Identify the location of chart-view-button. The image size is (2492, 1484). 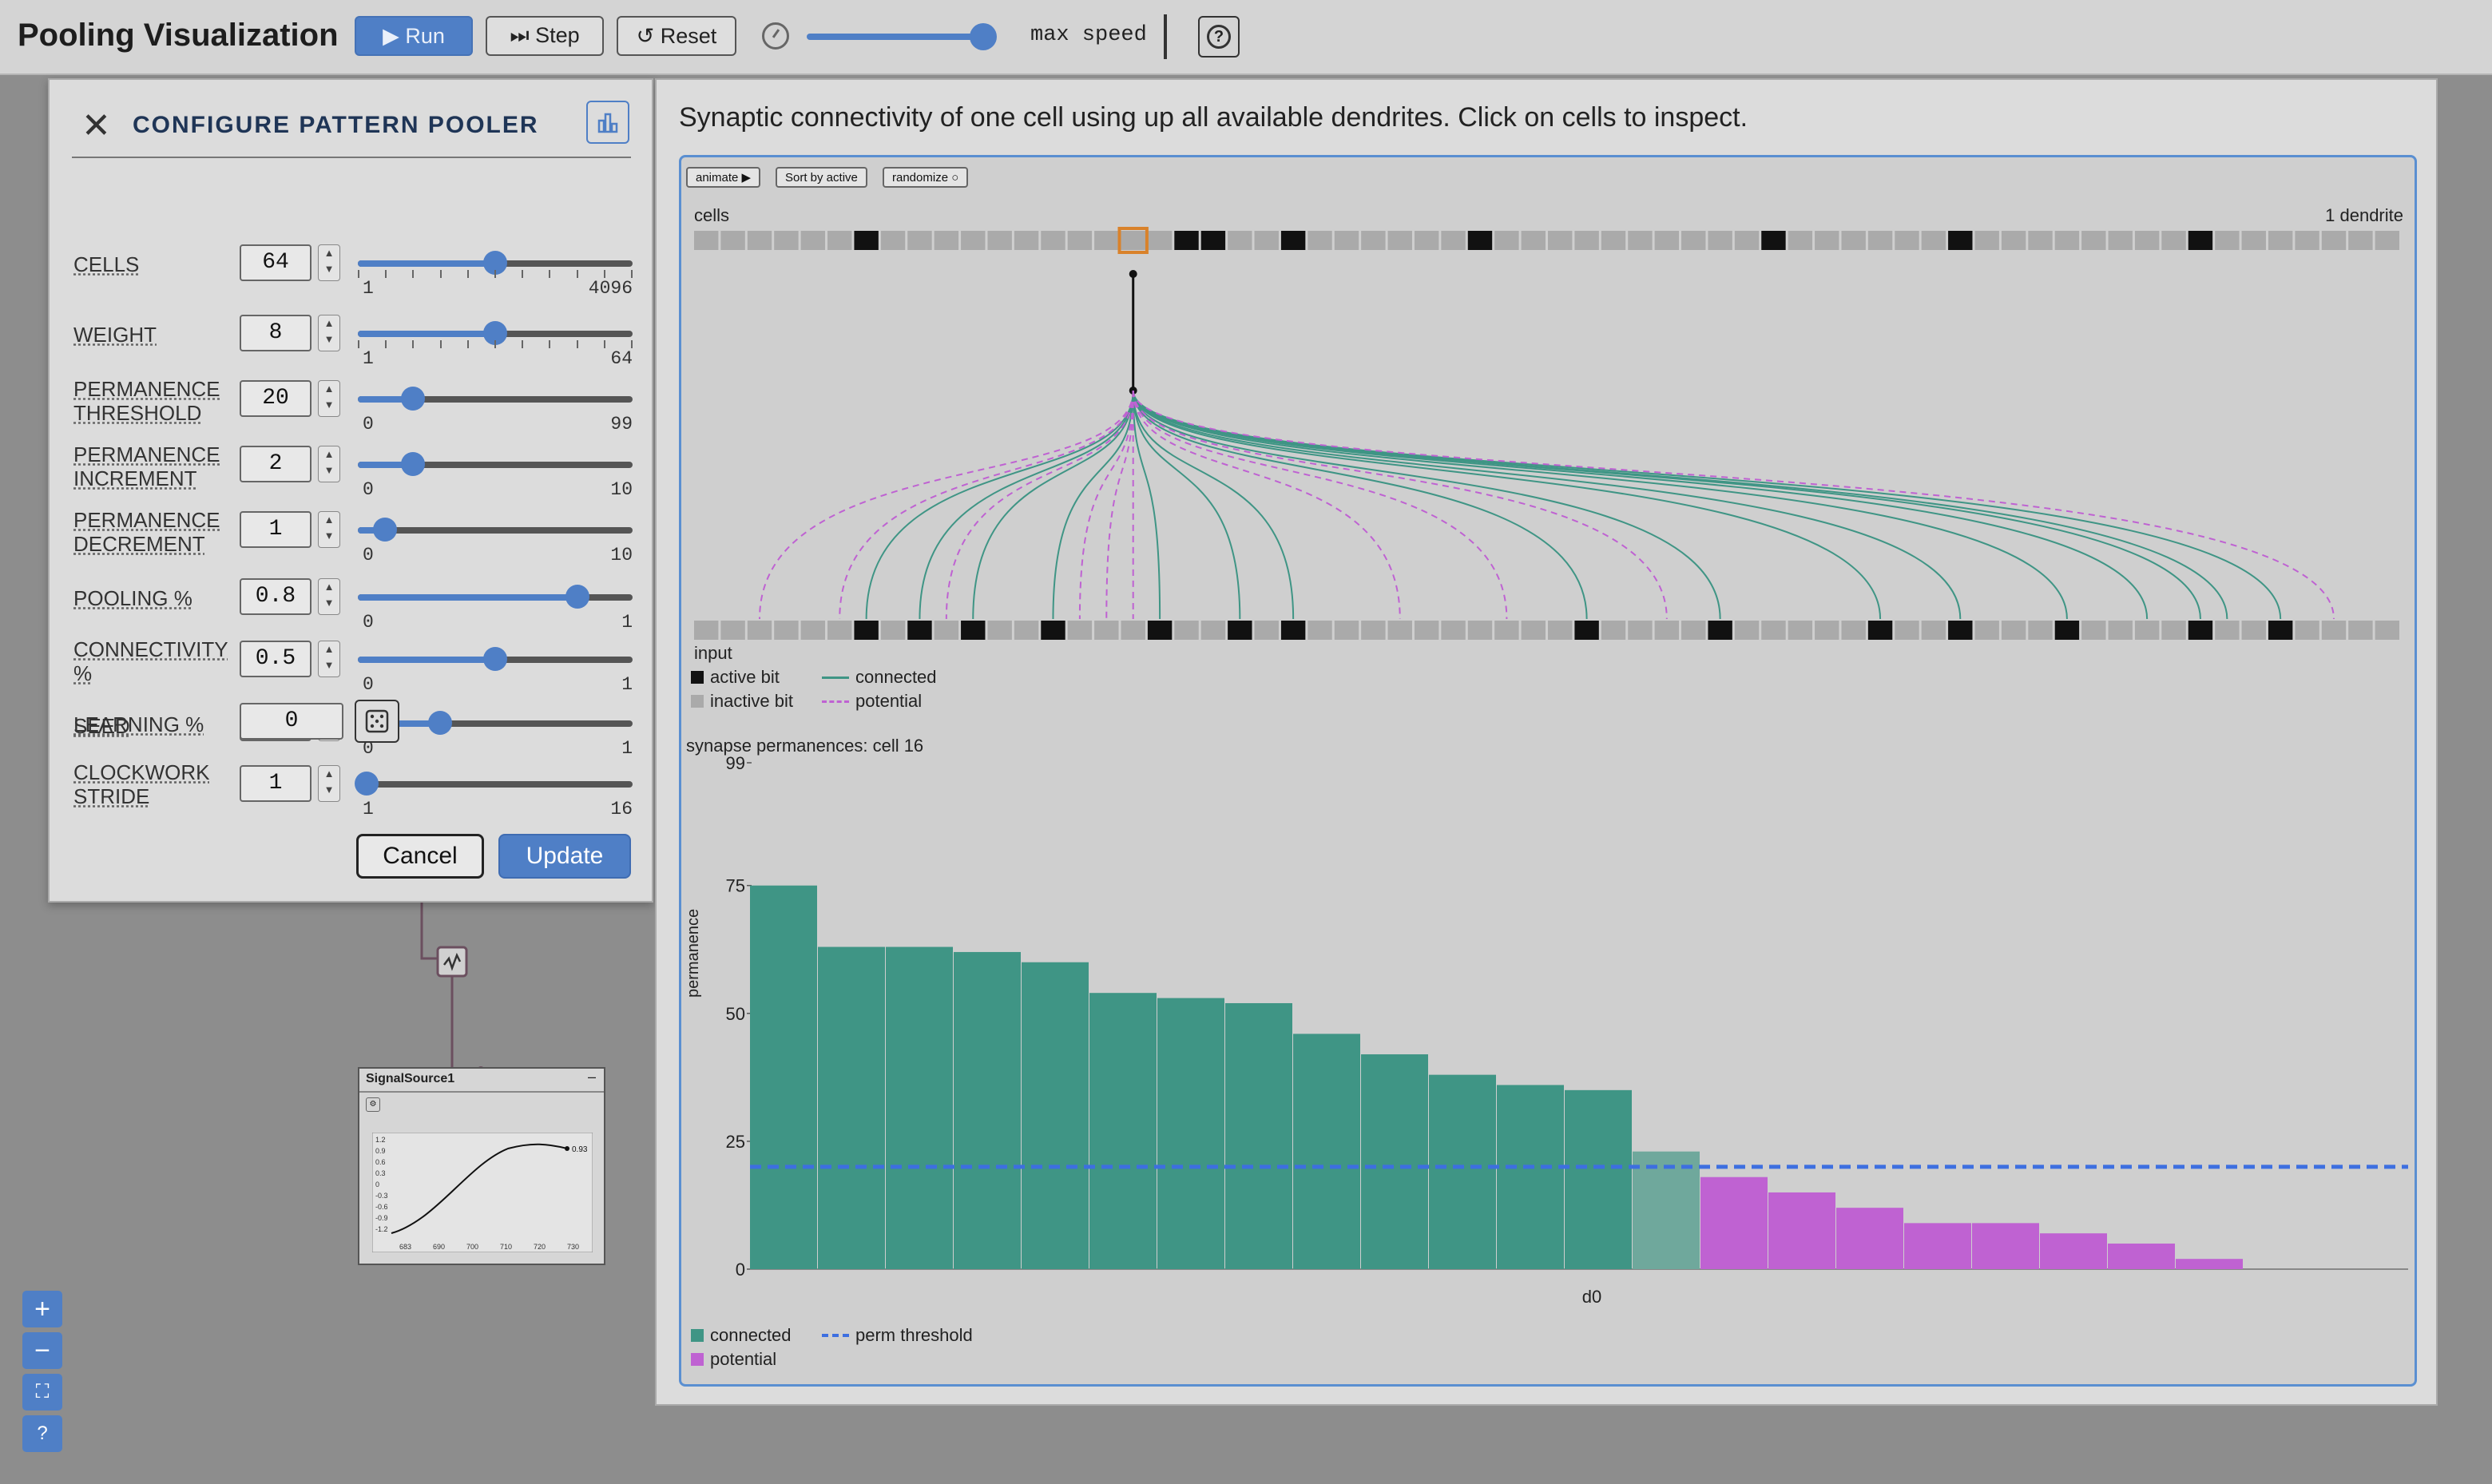
(607, 122).